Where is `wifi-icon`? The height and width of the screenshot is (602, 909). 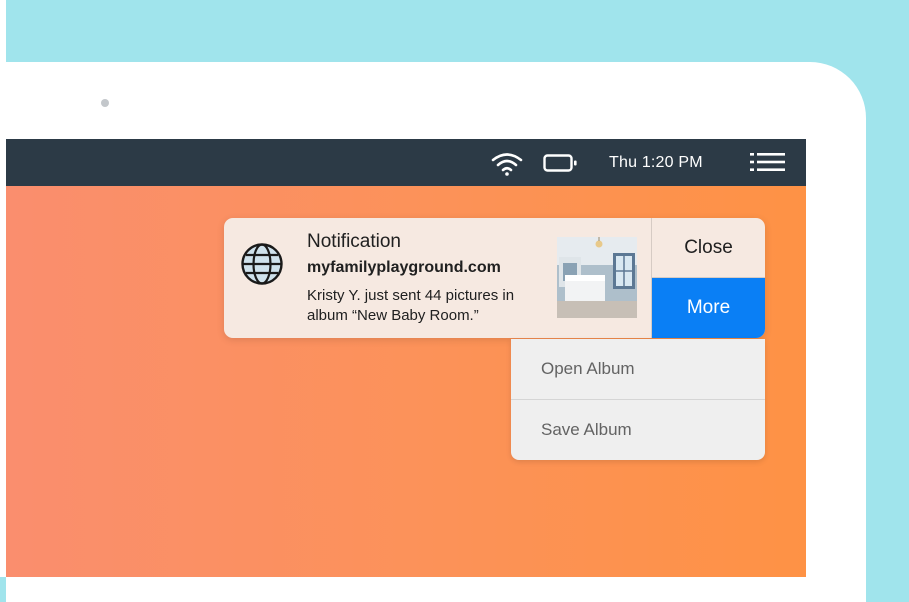
wifi-icon is located at coordinates (507, 164).